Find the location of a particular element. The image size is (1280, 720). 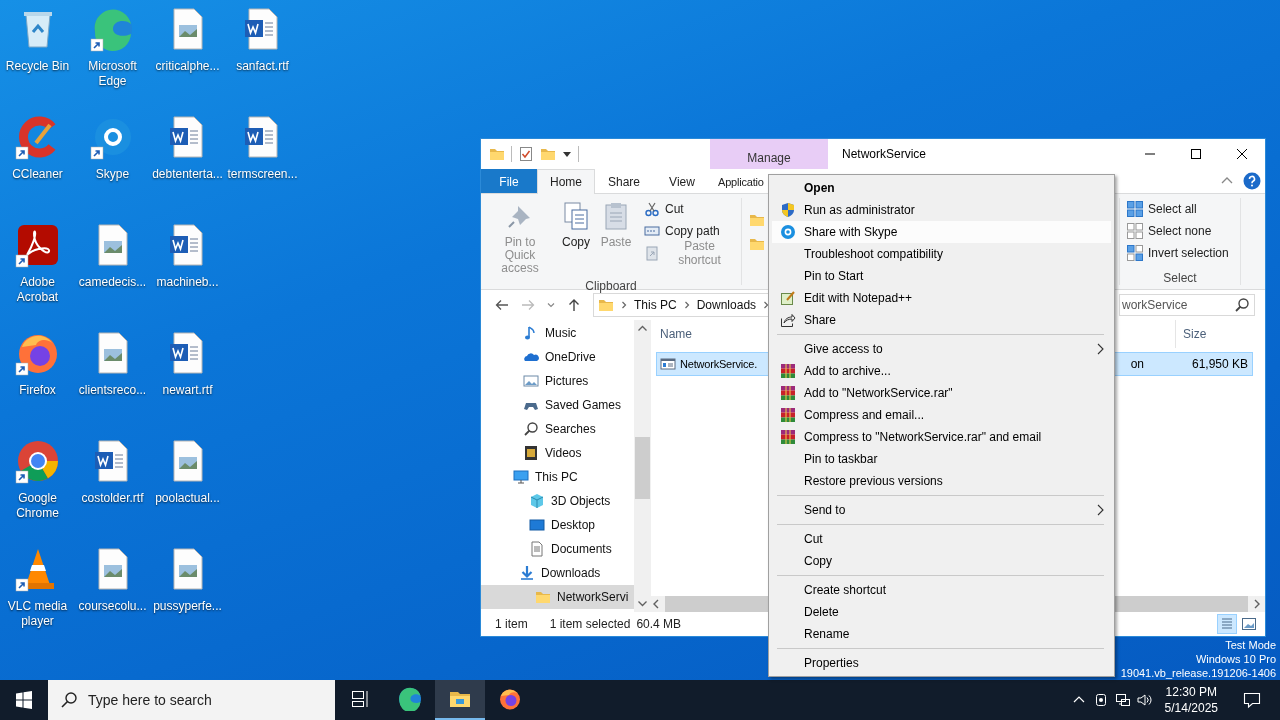

system-info-text: Windows 10 Pro is located at coordinates (1235, 659).